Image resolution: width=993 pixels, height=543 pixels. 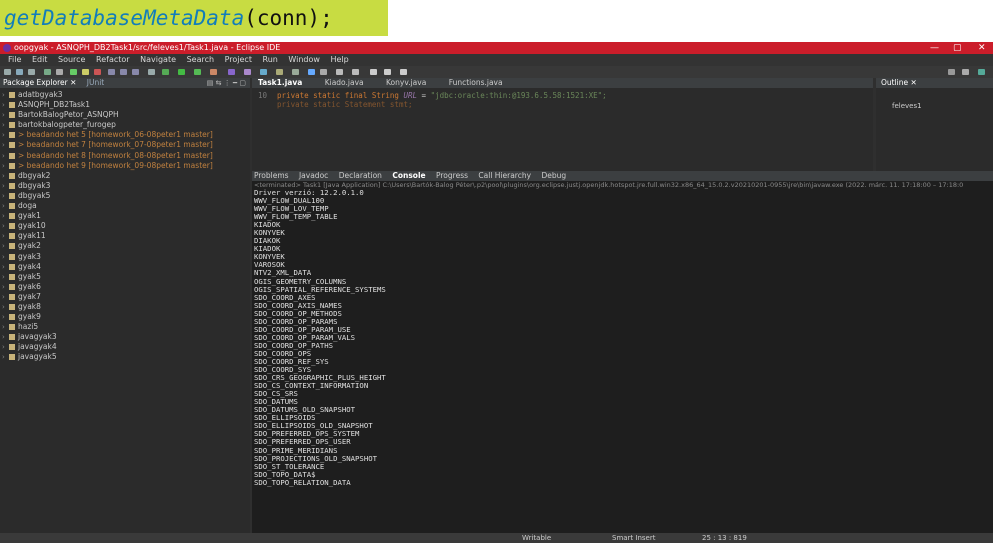 I want to click on project-tree-item: › gyak2, so click(x=125, y=246).